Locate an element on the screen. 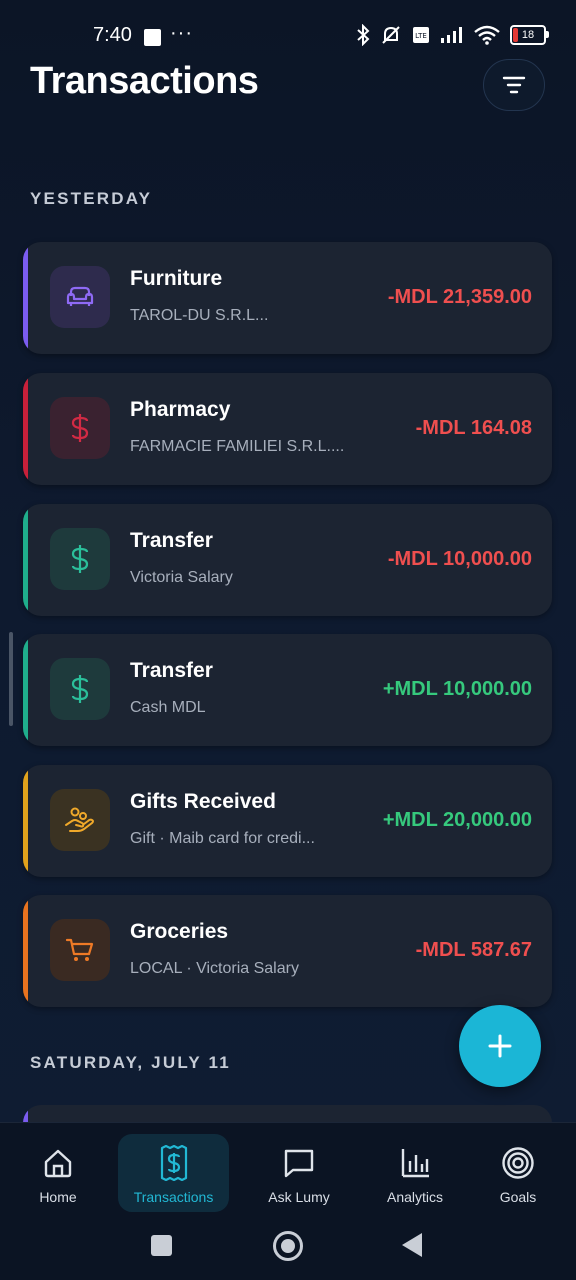 This screenshot has height=1280, width=576. scrollbar is located at coordinates (11, 679).